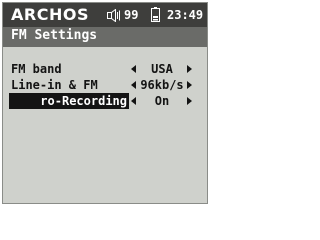  What do you see at coordinates (83, 101) in the screenshot?
I see `setting-label-text: ro-Recording` at bounding box center [83, 101].